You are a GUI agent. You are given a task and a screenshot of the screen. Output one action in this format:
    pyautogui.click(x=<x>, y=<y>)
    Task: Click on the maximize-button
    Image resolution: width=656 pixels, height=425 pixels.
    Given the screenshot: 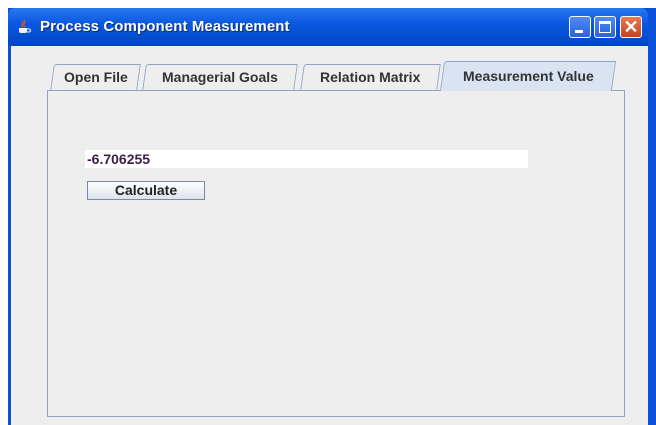 What is the action you would take?
    pyautogui.click(x=605, y=27)
    